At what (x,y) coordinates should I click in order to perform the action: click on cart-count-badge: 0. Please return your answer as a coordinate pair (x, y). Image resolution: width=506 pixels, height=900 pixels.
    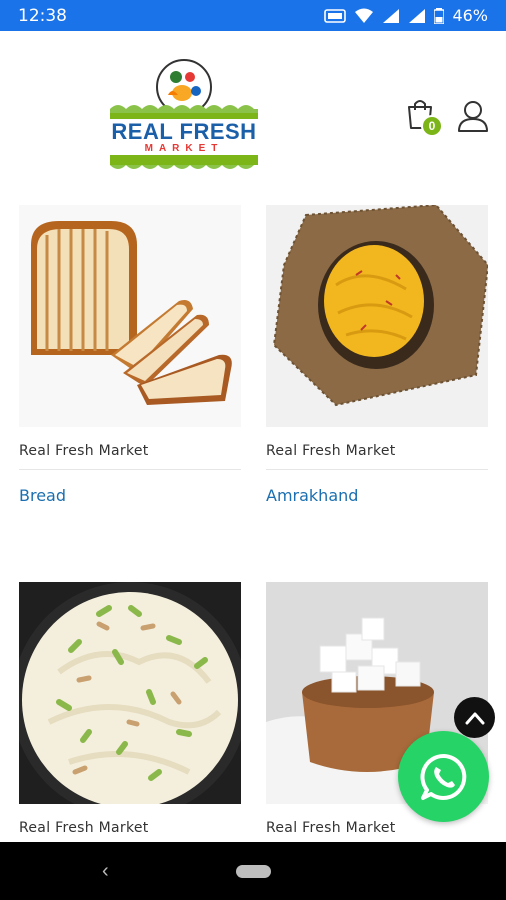
    Looking at the image, I should click on (432, 126).